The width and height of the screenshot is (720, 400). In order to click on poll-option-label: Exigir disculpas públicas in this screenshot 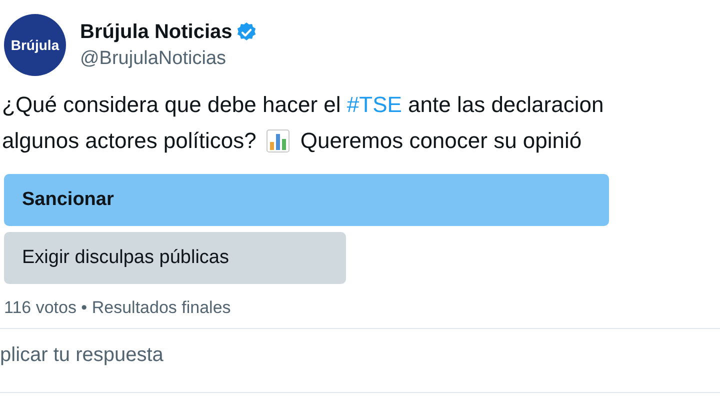, I will do `click(125, 258)`.